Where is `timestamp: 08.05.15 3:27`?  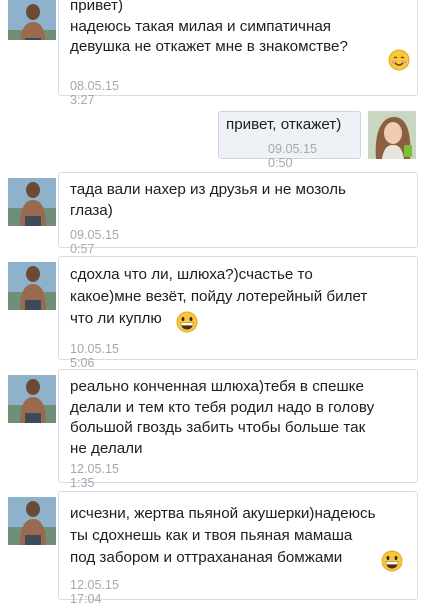
timestamp: 08.05.15 3:27 is located at coordinates (95, 93).